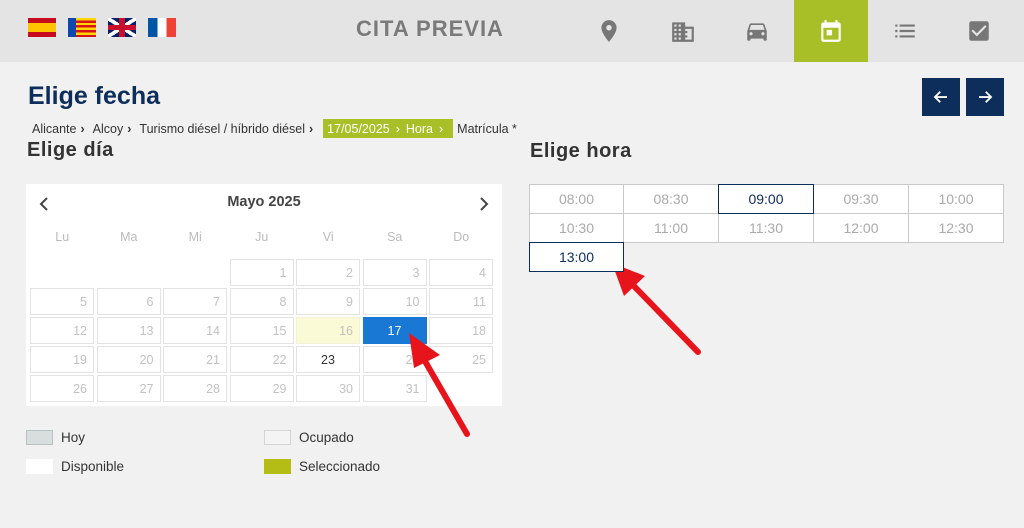 The image size is (1024, 528). I want to click on weekday-label: Vi, so click(328, 237).